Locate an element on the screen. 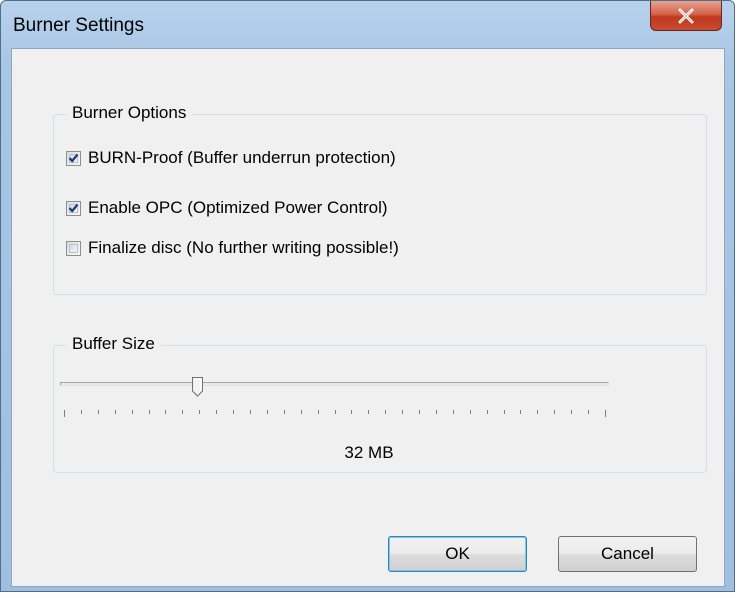 The height and width of the screenshot is (598, 739). close-button is located at coordinates (686, 16).